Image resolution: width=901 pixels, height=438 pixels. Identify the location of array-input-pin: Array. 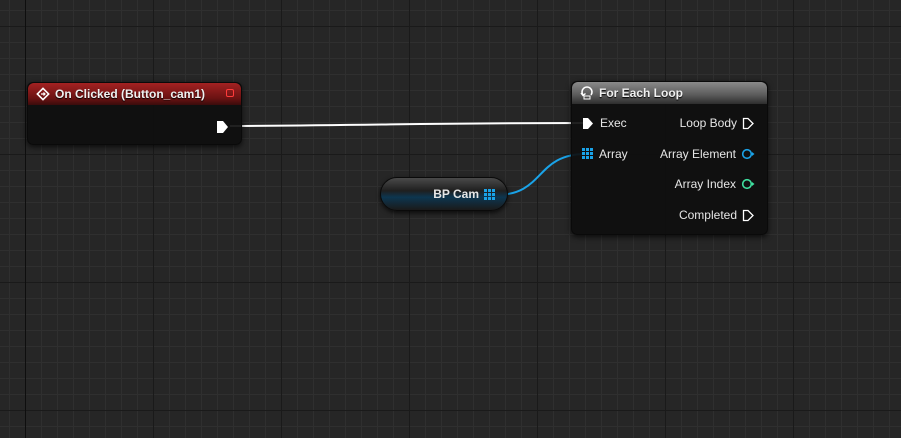
(605, 154).